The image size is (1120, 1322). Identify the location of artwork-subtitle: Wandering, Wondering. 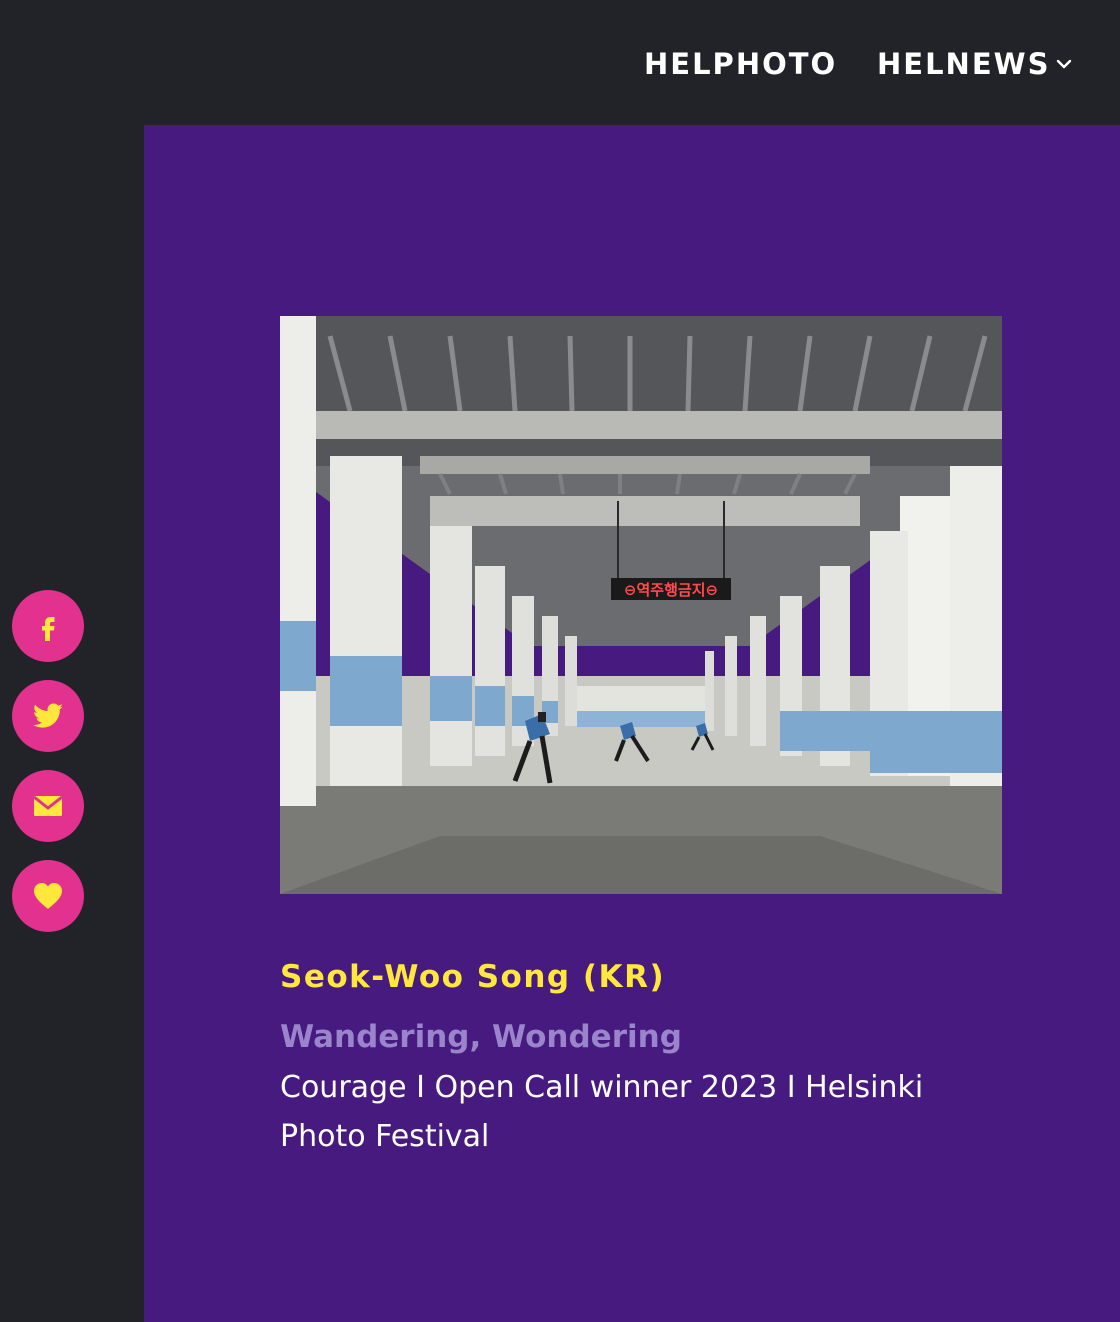
(481, 1037).